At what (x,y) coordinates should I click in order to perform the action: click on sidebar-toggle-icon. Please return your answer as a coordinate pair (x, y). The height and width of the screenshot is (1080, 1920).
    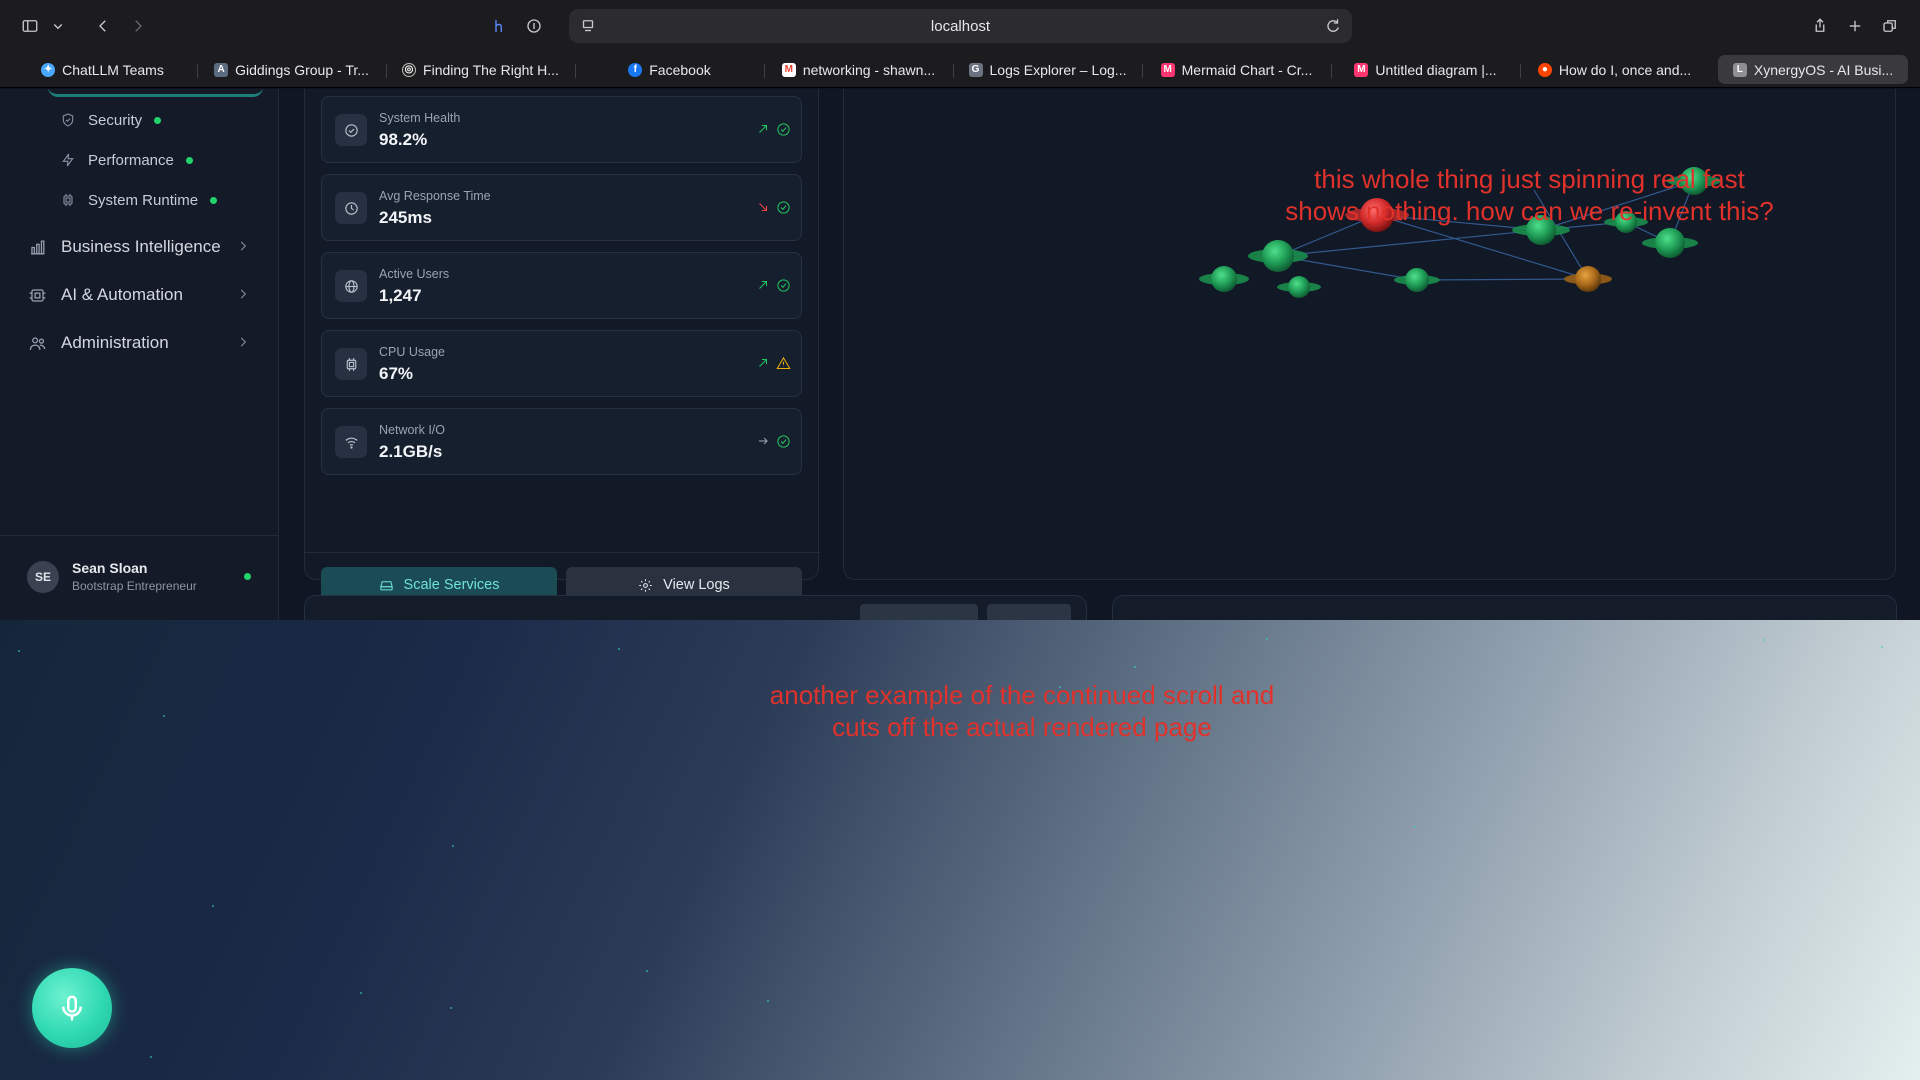
    Looking at the image, I should click on (30, 26).